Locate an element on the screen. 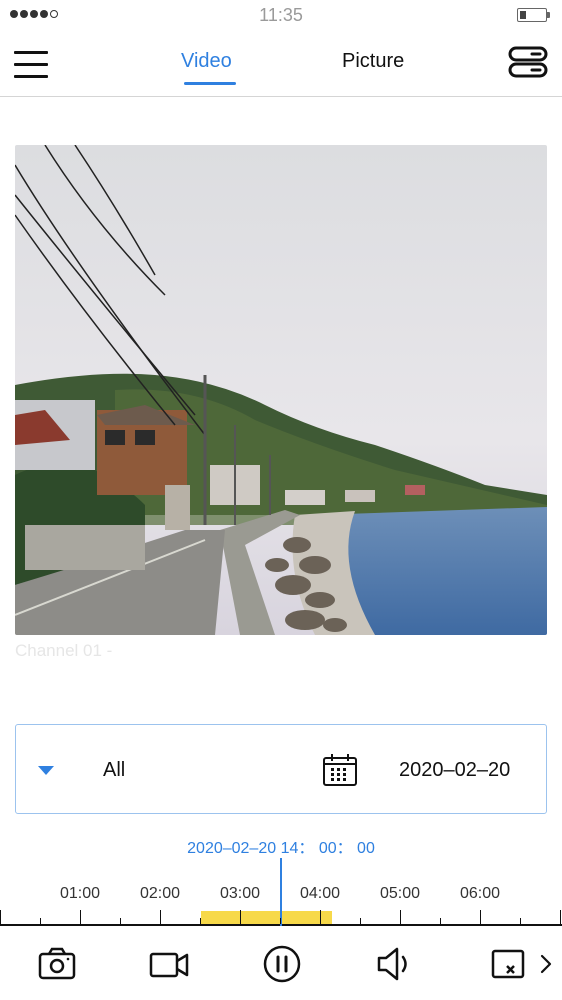  caret-down-icon is located at coordinates (46, 770).